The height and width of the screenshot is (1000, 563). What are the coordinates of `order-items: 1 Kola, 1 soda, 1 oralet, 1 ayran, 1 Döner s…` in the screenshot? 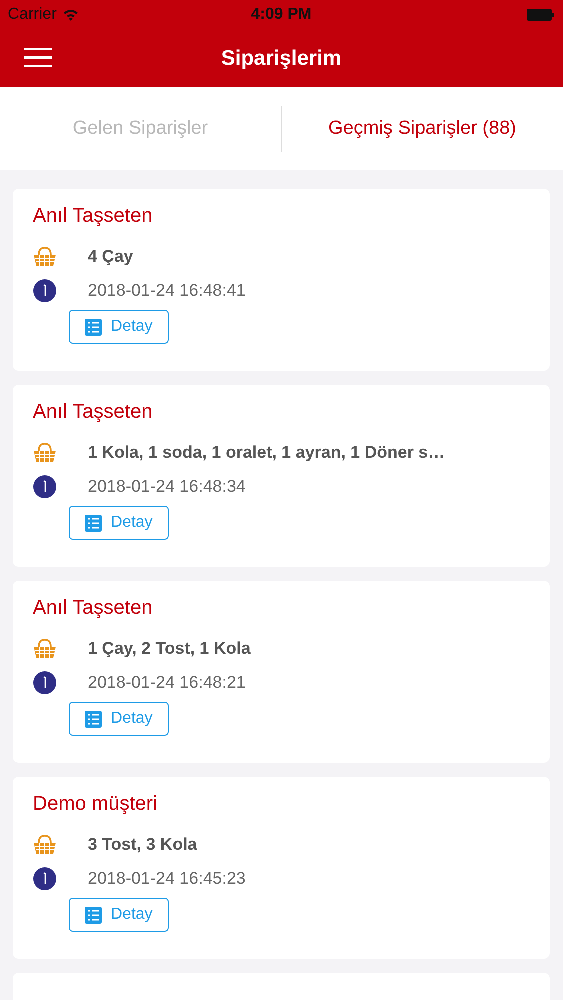 It's located at (267, 453).